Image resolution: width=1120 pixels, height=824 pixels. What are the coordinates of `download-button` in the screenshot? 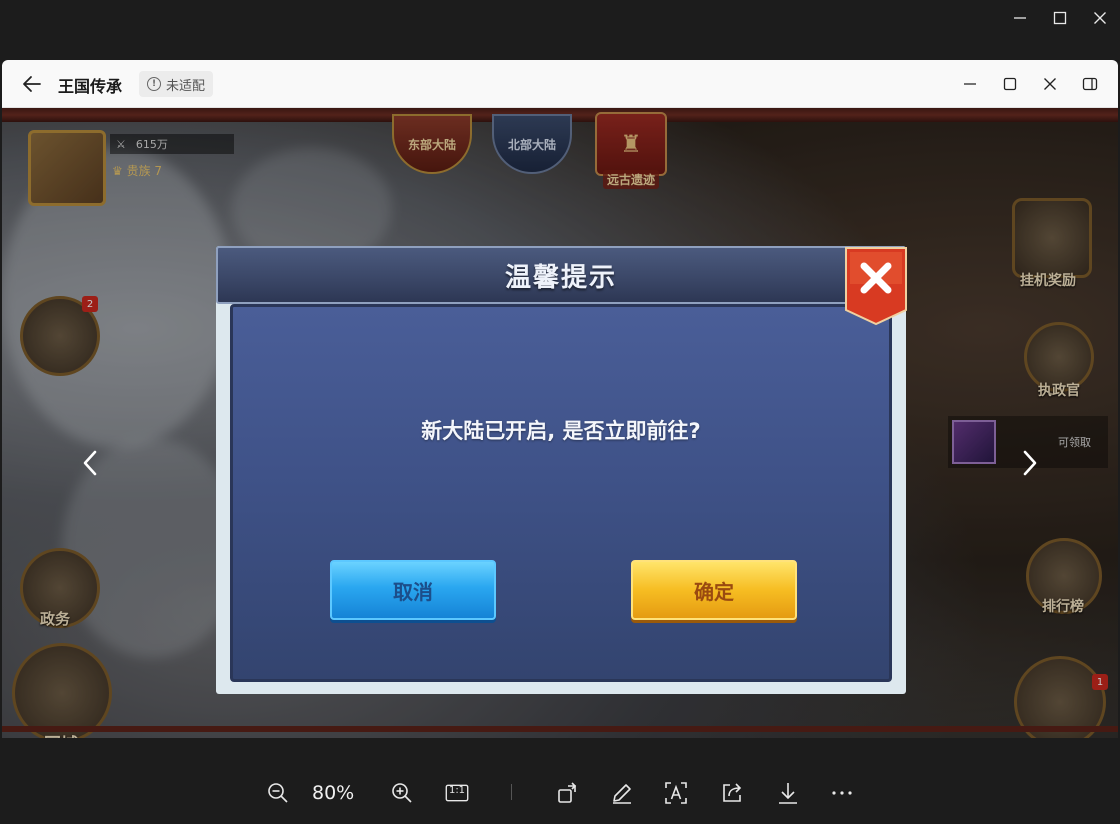 It's located at (788, 793).